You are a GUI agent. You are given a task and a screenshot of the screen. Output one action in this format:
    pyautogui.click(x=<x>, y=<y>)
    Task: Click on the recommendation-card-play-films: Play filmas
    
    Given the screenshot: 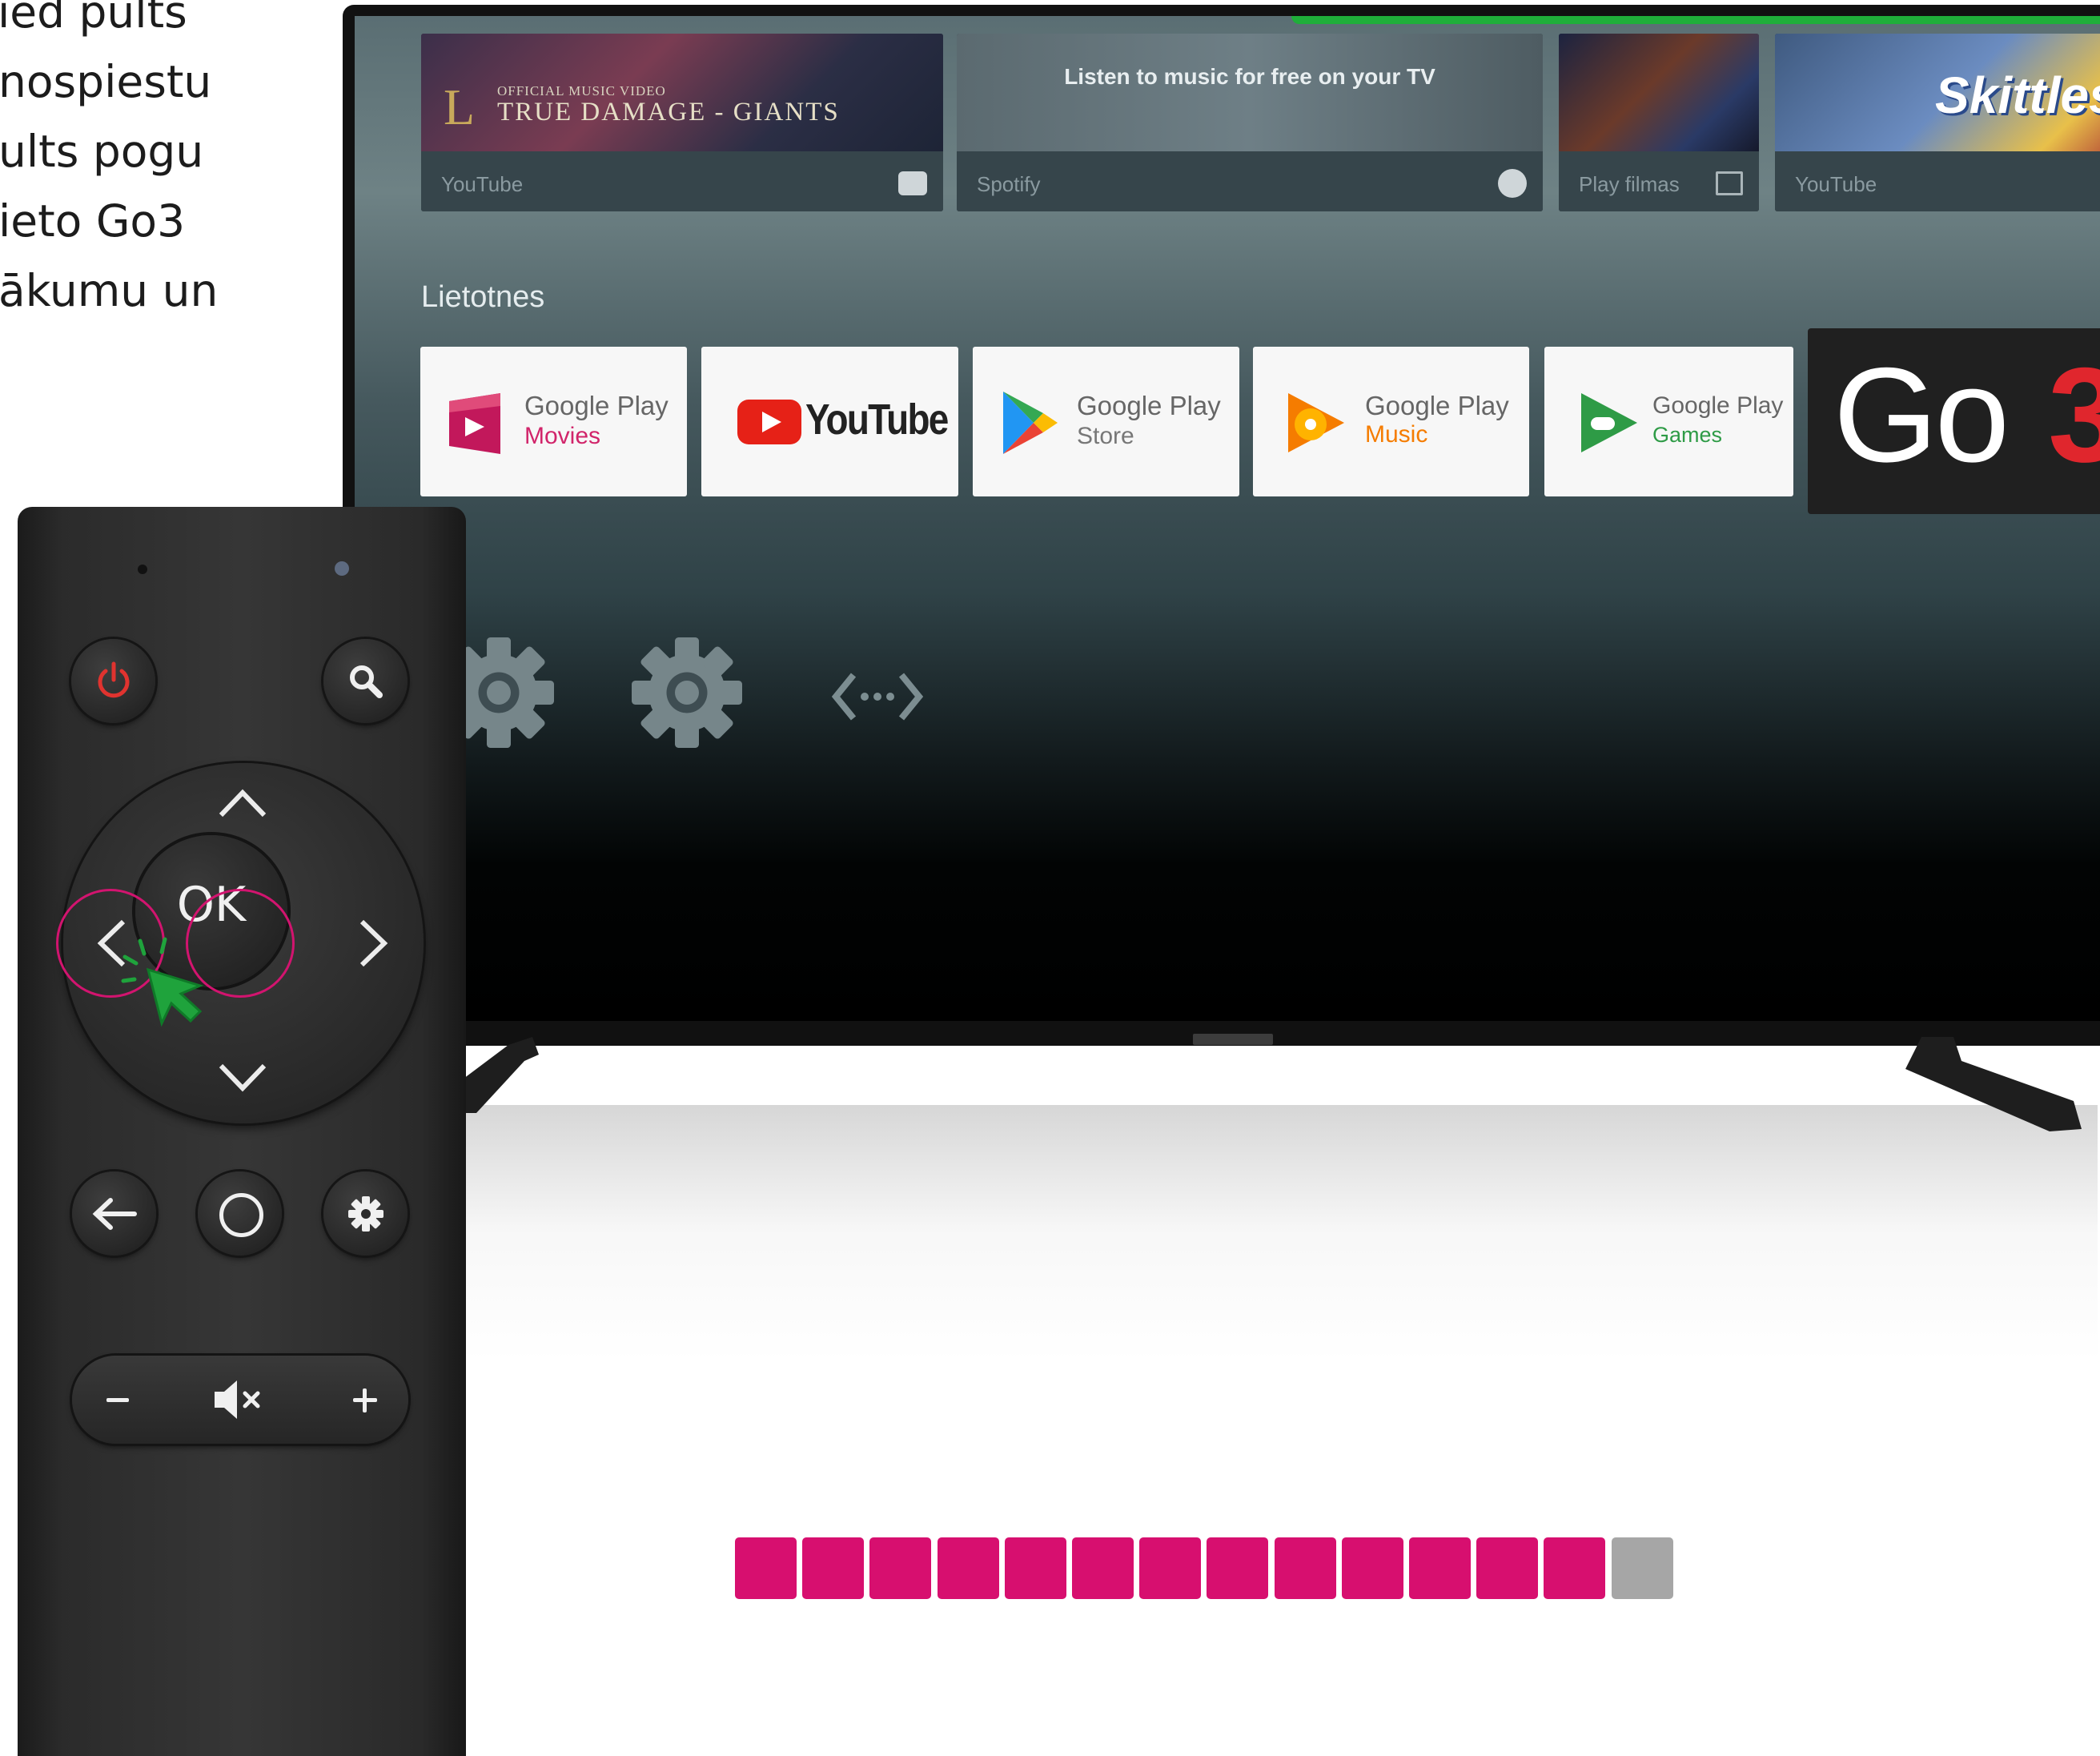 What is the action you would take?
    pyautogui.click(x=1659, y=122)
    